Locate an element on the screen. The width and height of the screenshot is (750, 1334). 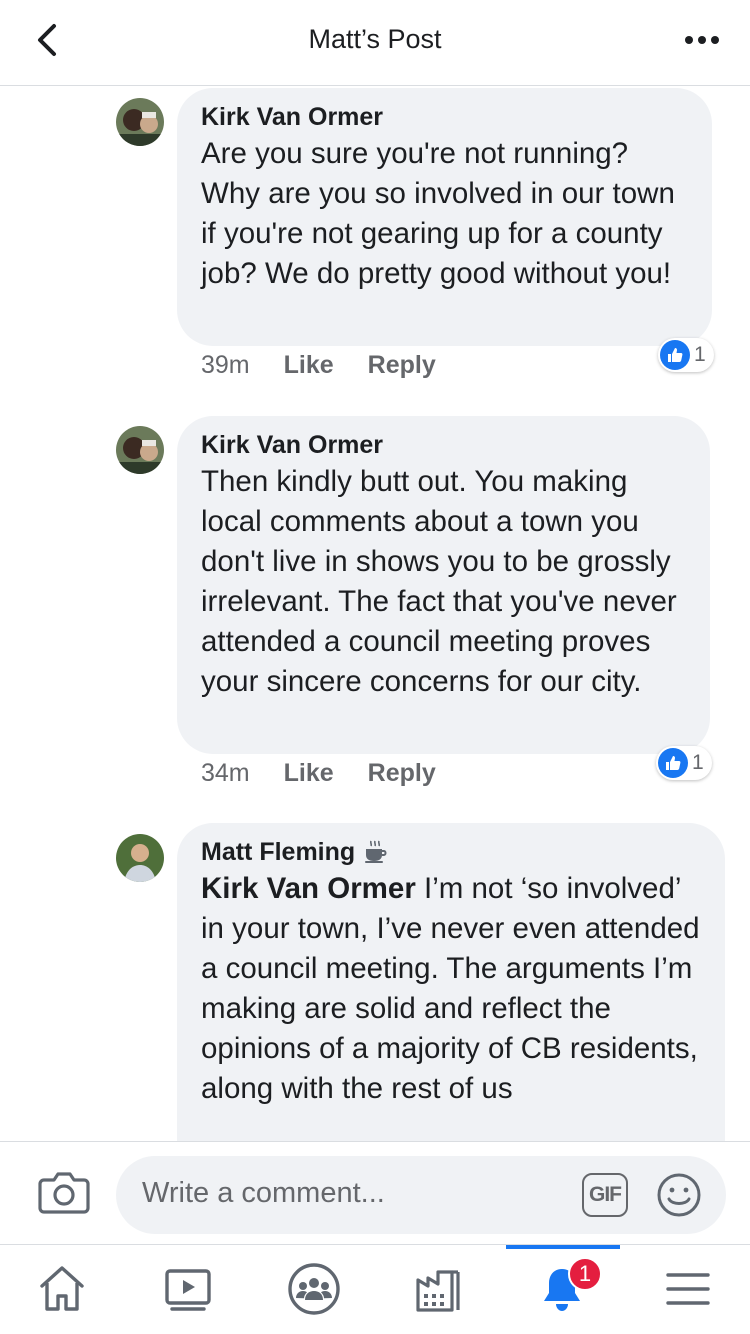
camera-button is located at coordinates (64, 1193).